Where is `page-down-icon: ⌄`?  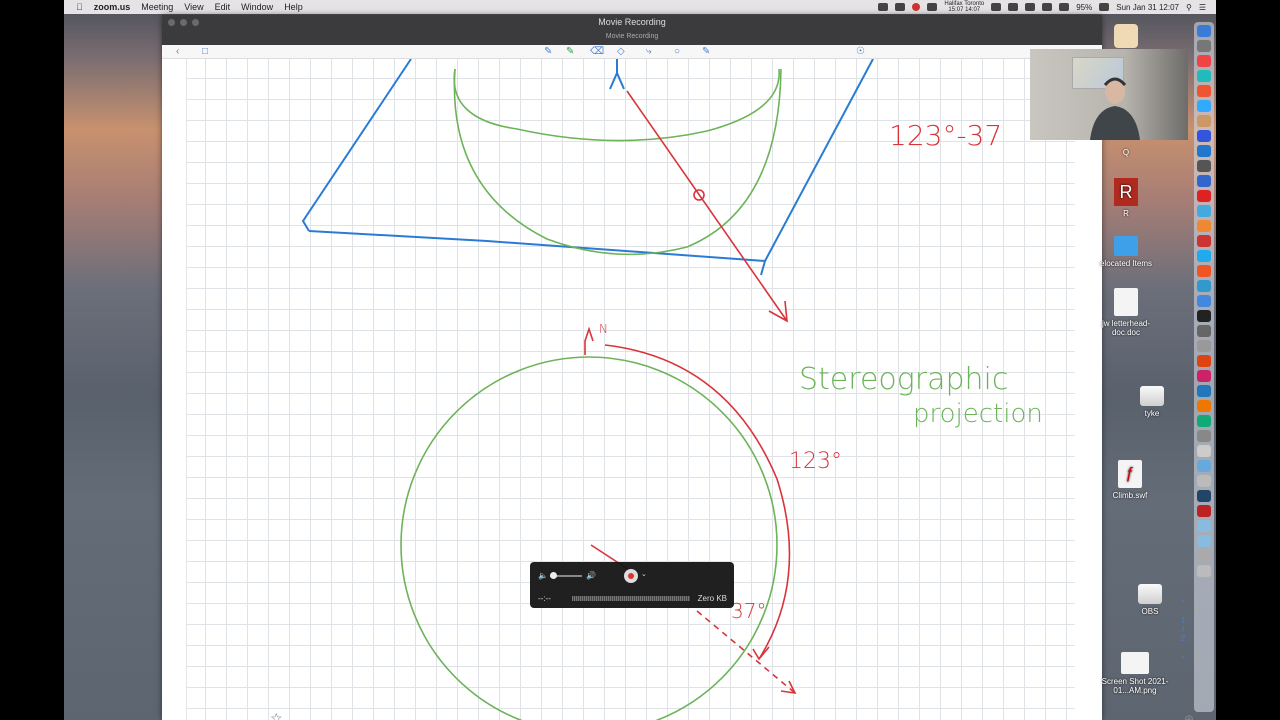 page-down-icon: ⌄ is located at coordinates (1183, 655).